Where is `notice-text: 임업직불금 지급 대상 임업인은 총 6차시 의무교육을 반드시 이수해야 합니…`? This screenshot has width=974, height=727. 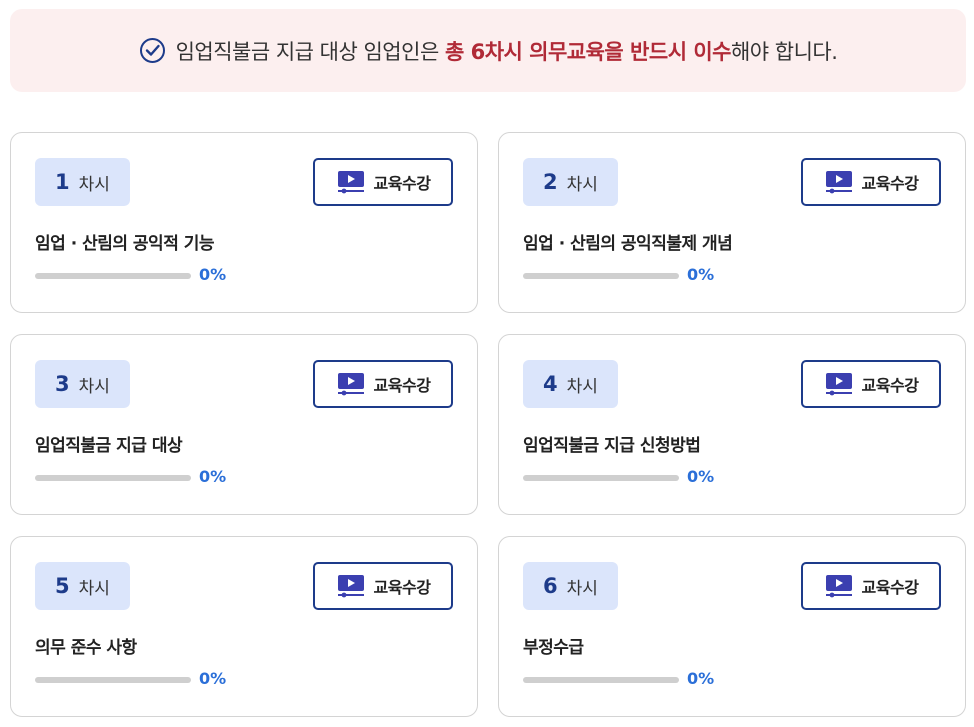 notice-text: 임업직불금 지급 대상 임업인은 총 6차시 의무교육을 반드시 이수해야 합니… is located at coordinates (506, 51).